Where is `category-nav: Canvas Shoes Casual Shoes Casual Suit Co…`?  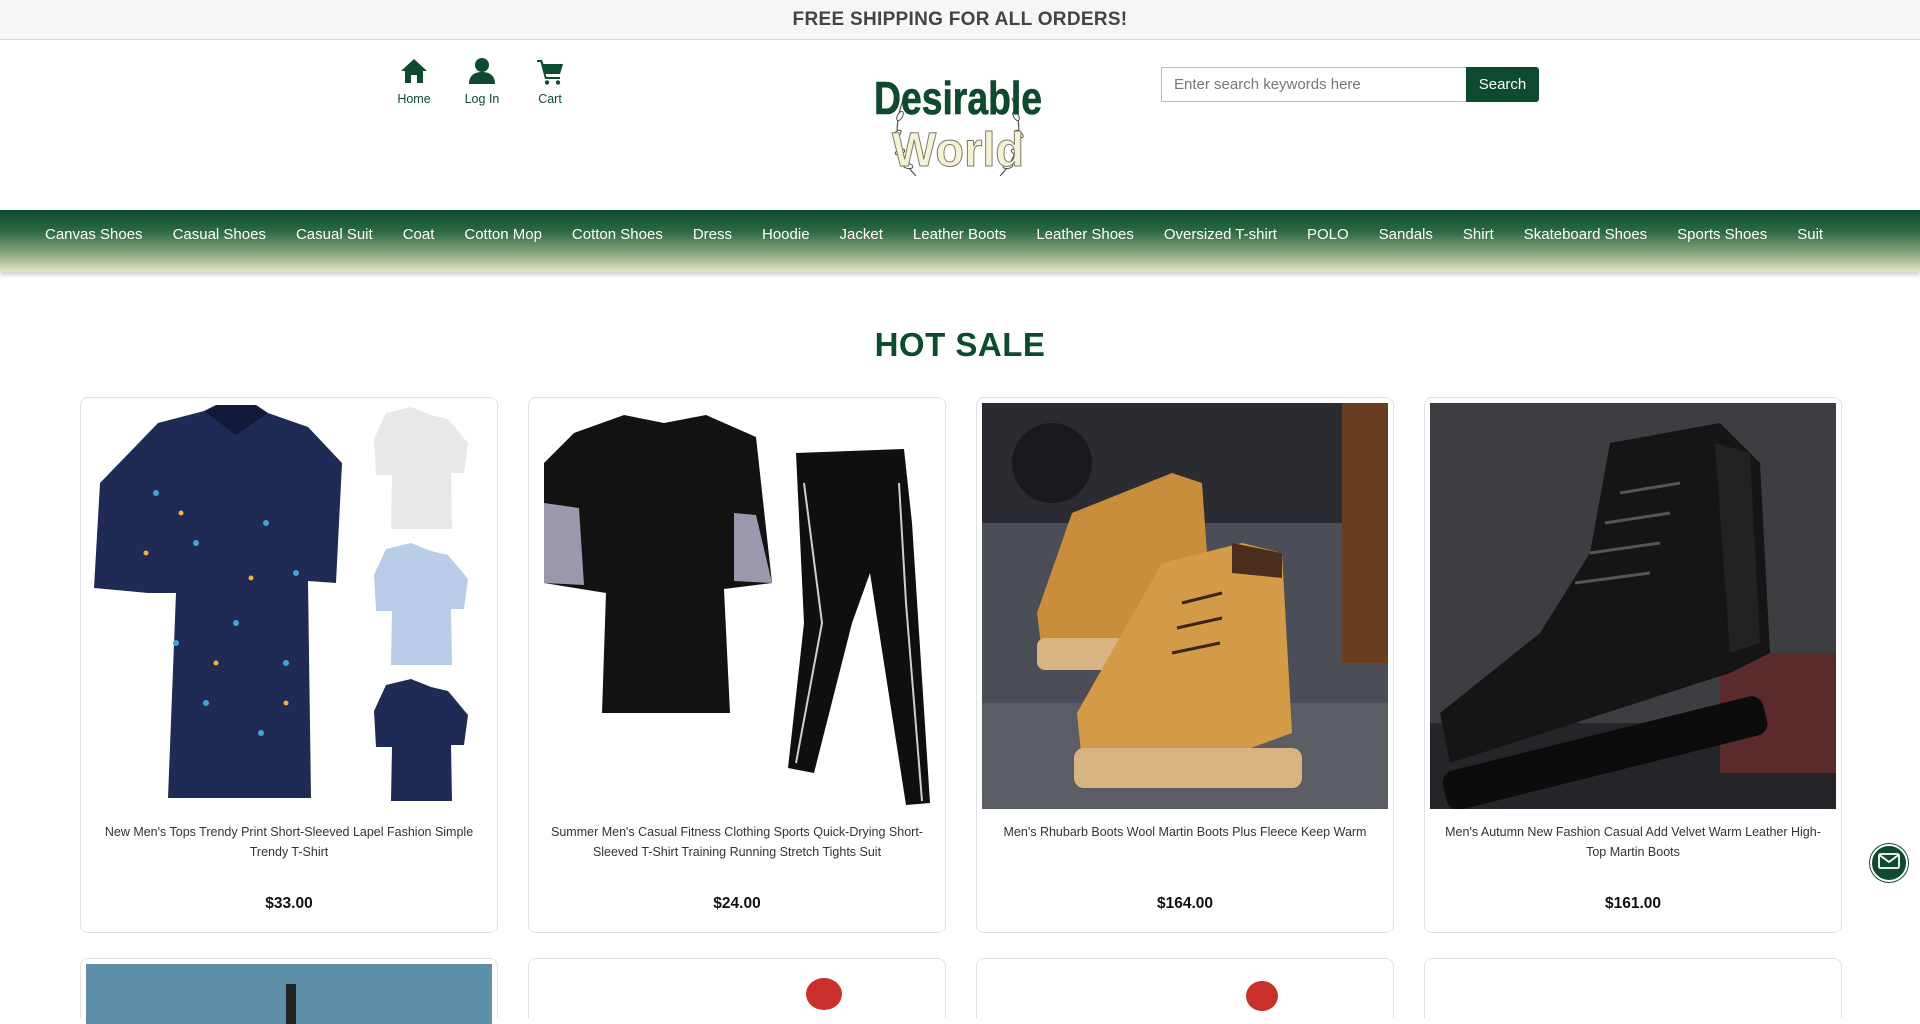 category-nav: Canvas Shoes Casual Shoes Casual Suit Co… is located at coordinates (960, 241).